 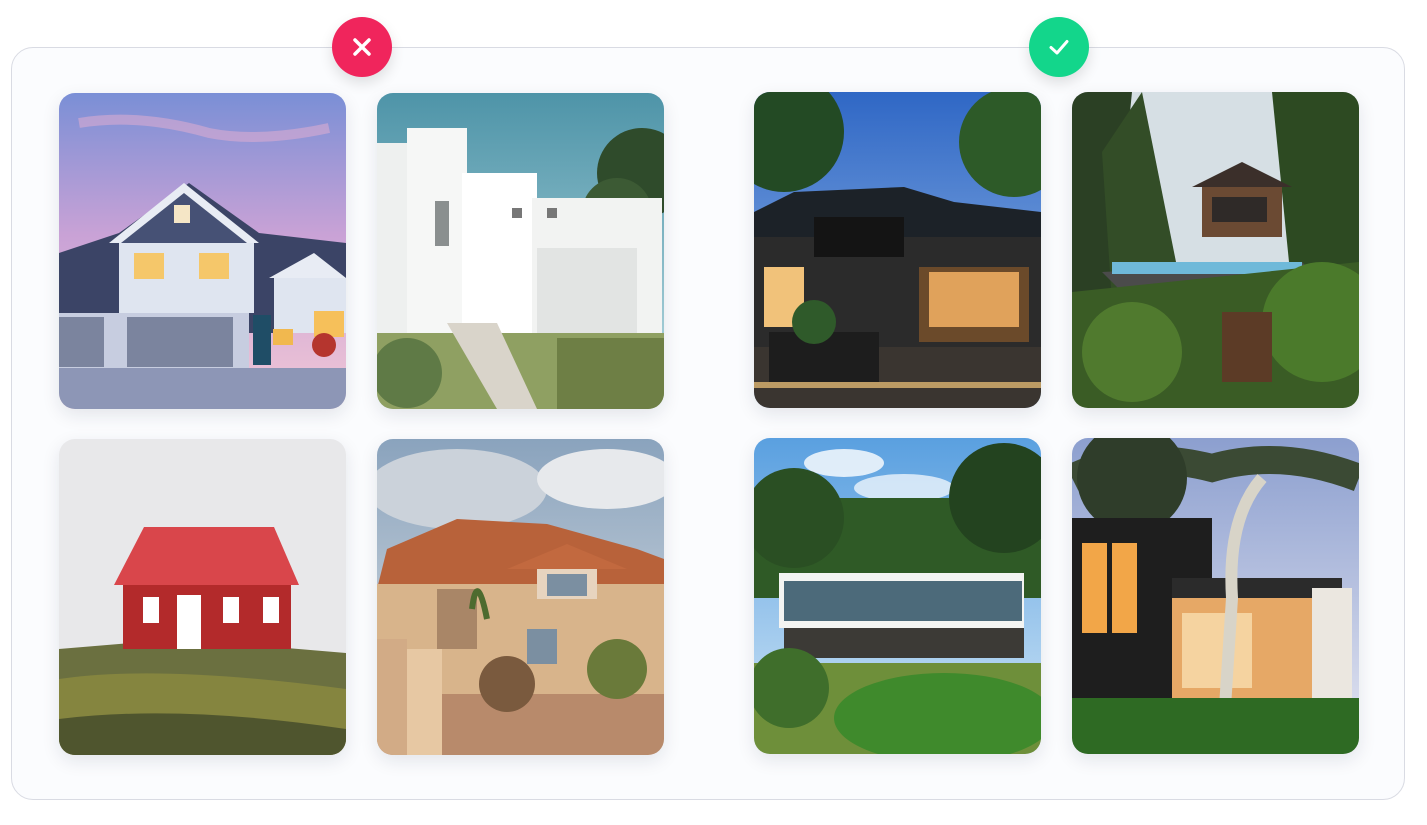 I want to click on mediterranean-villa-image, so click(x=520, y=597).